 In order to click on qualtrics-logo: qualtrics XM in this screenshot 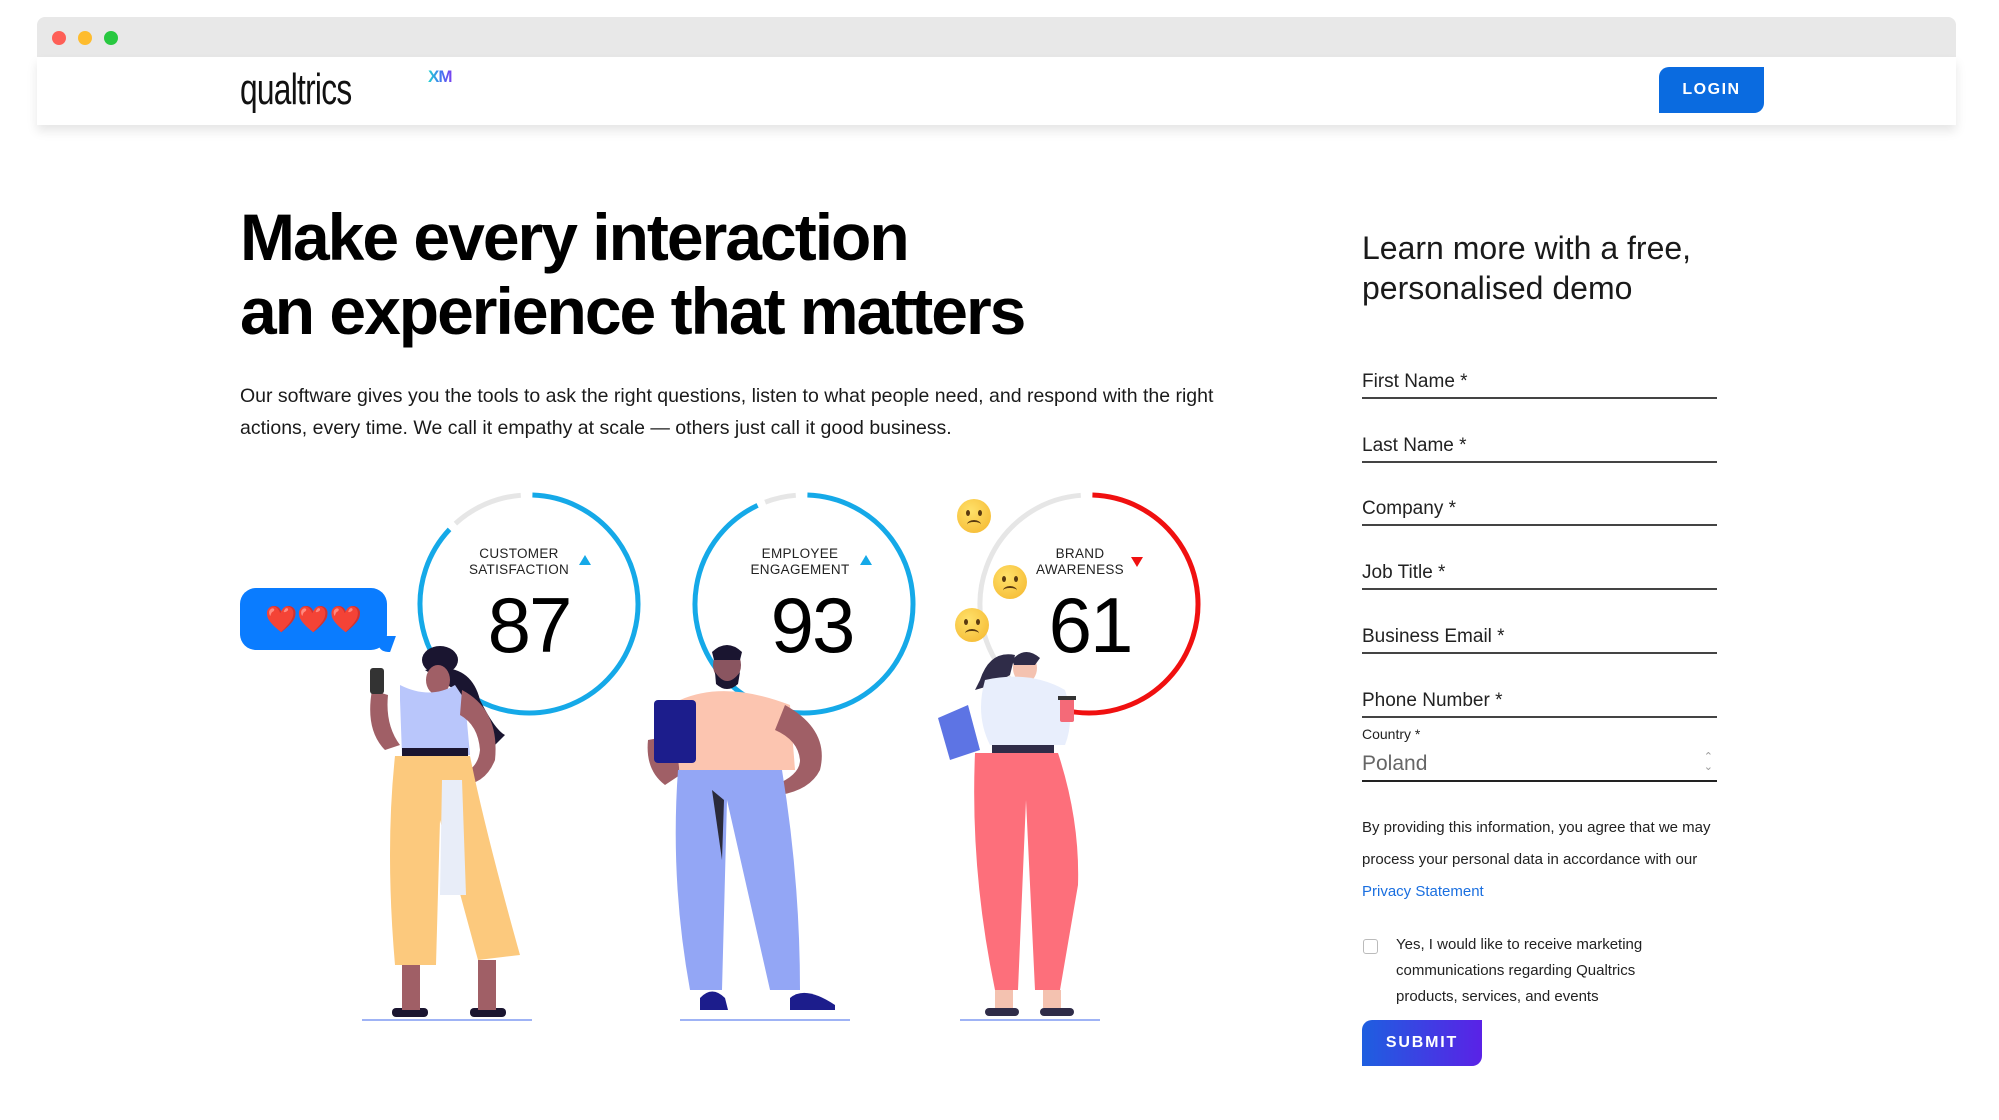, I will do `click(346, 95)`.